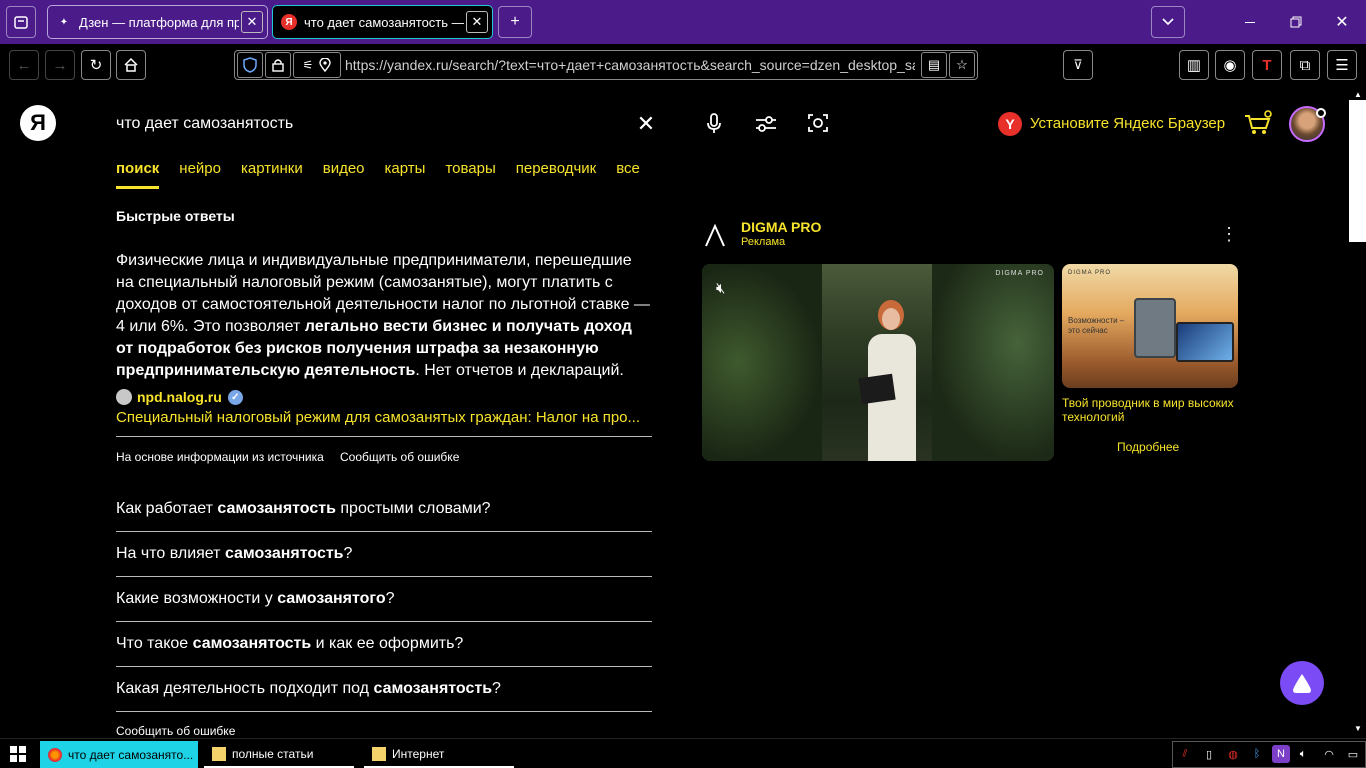 This screenshot has height=768, width=1366. I want to click on ad-more-link: Подробнее, so click(1148, 447).